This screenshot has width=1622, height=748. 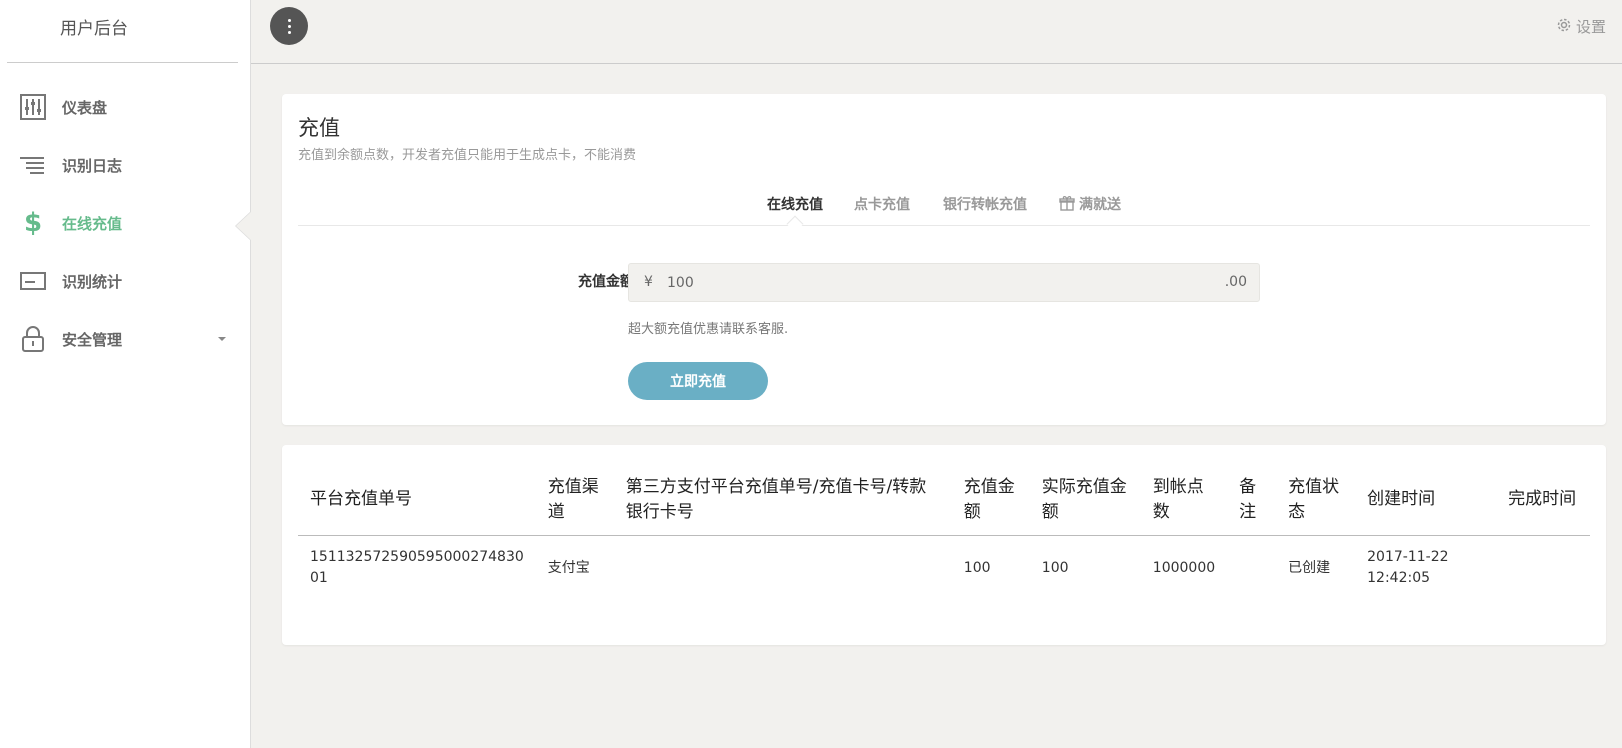 I want to click on amount-suffix: .00, so click(x=1235, y=282).